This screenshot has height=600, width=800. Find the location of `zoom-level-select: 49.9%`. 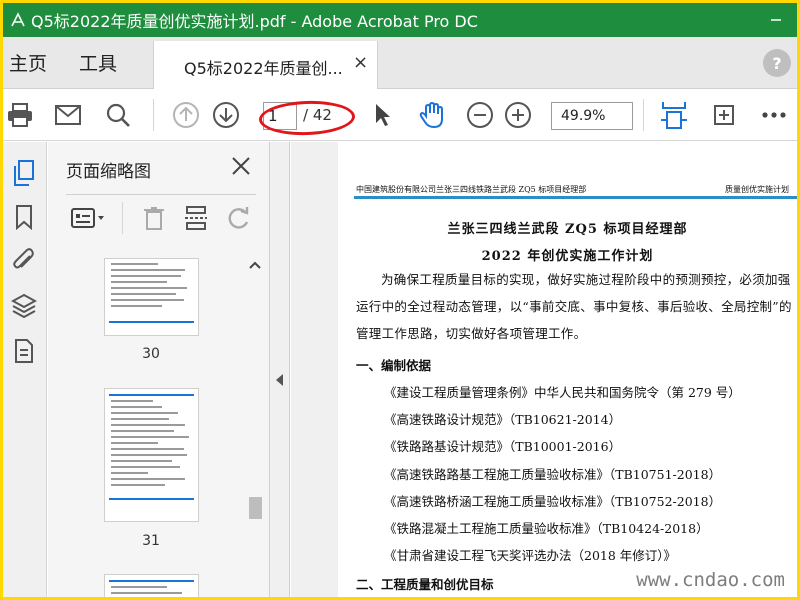

zoom-level-select: 49.9% is located at coordinates (592, 116).